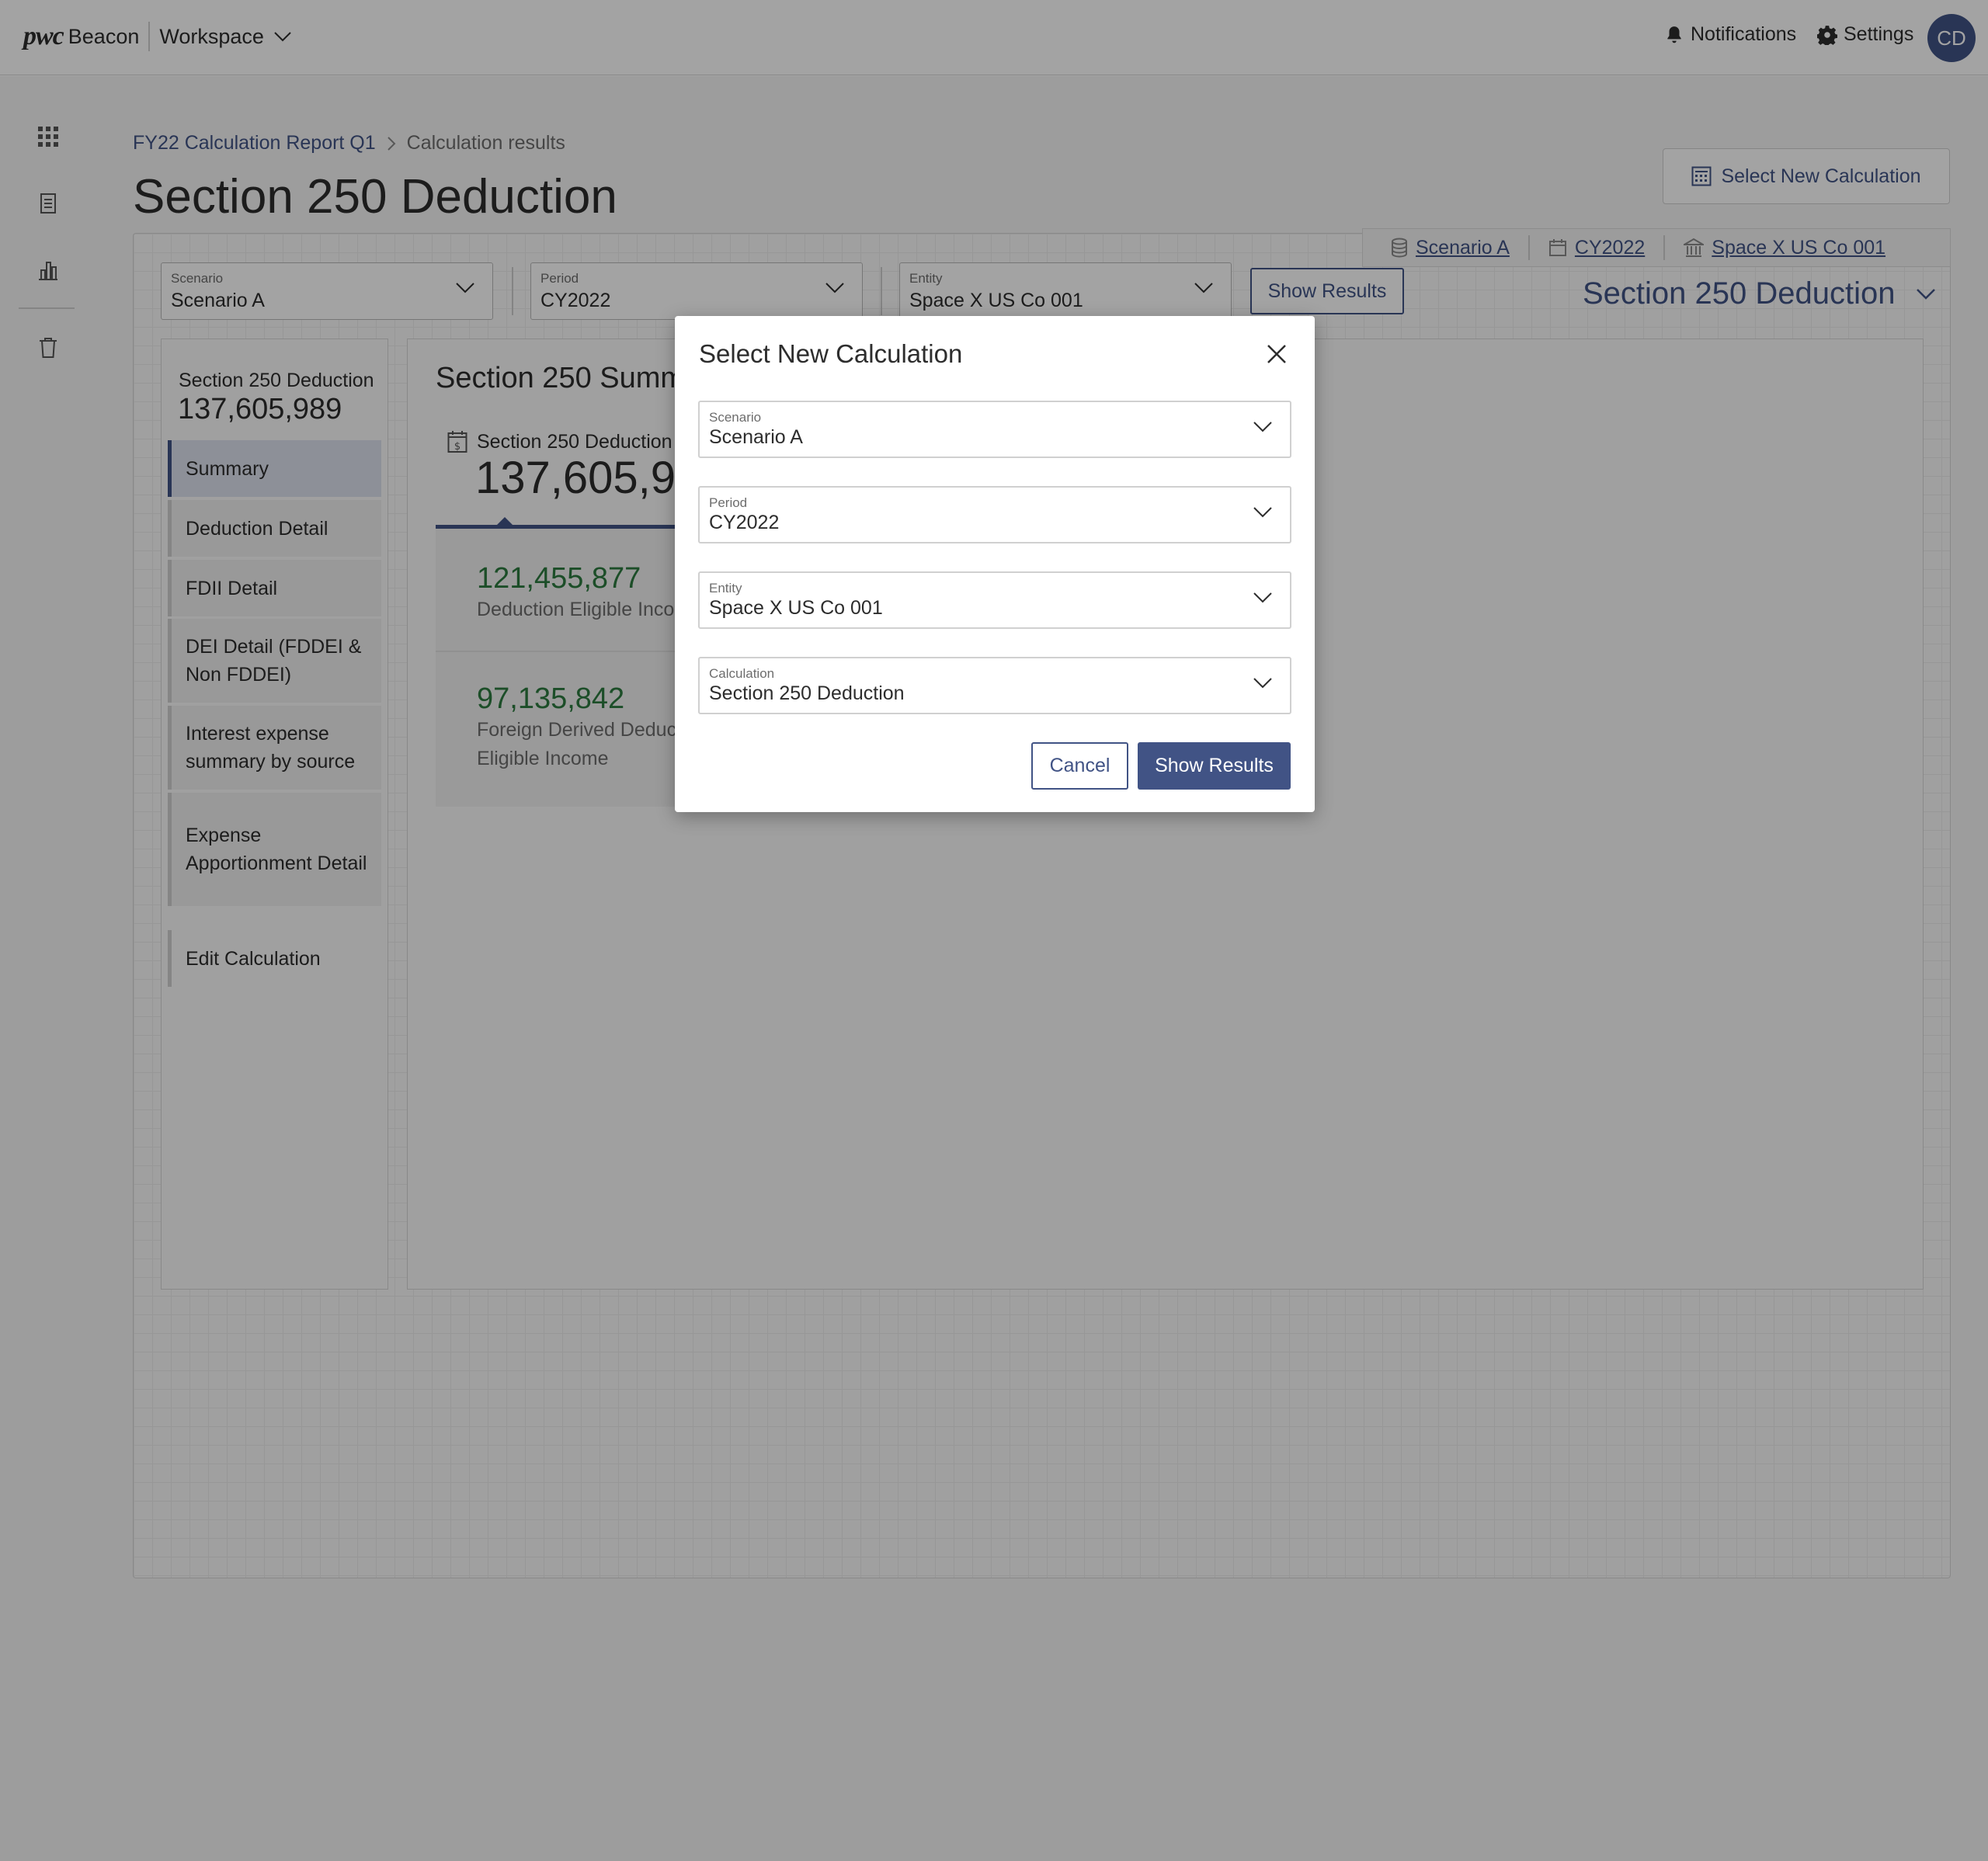 Image resolution: width=1988 pixels, height=1861 pixels. I want to click on modal-entity-value: Space X US Co 001, so click(796, 608).